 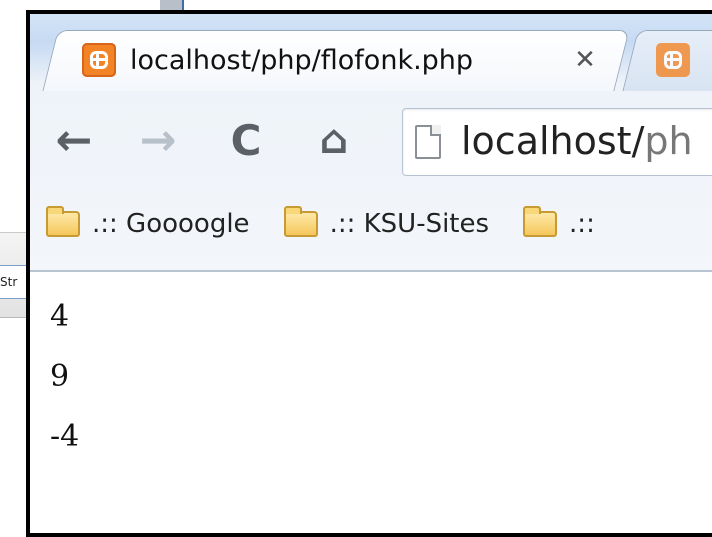 What do you see at coordinates (172, 5) in the screenshot?
I see `background-window-fragment` at bounding box center [172, 5].